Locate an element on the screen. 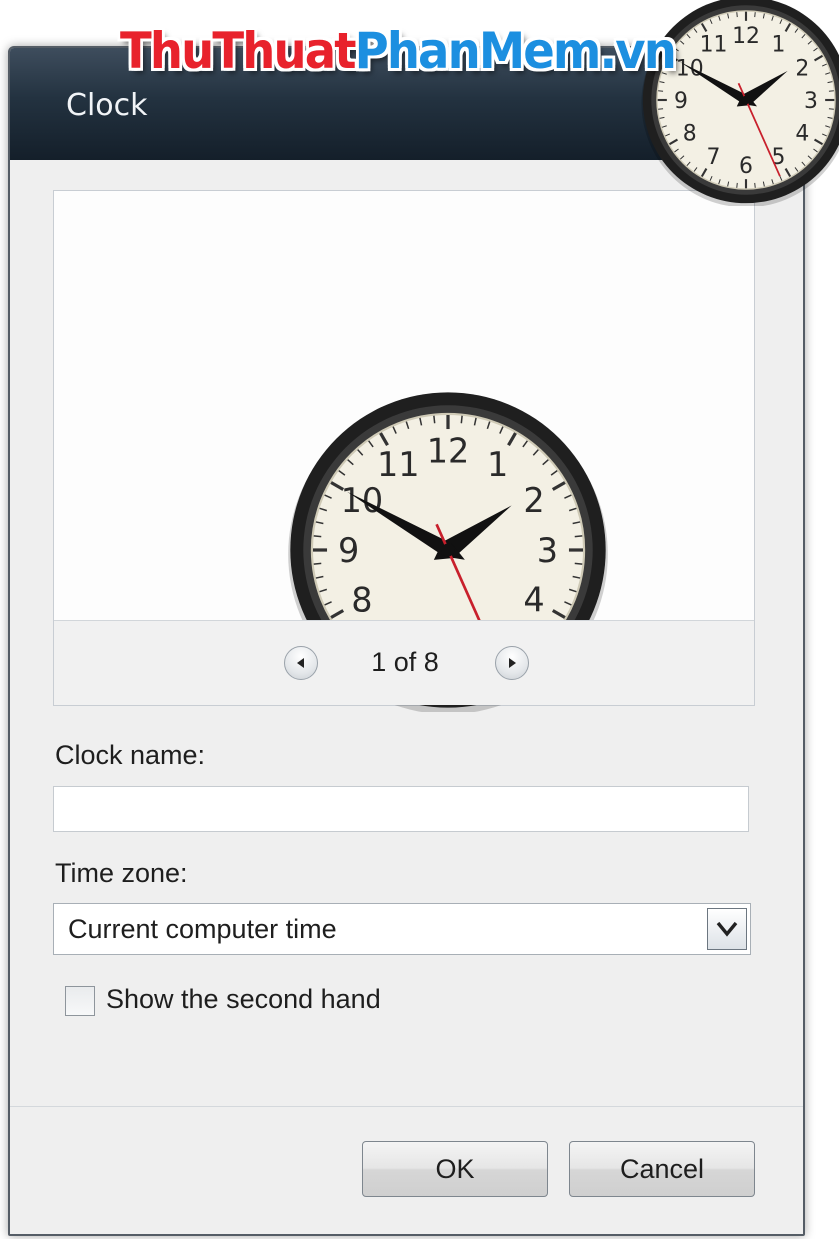  next-clock-button is located at coordinates (512, 663).